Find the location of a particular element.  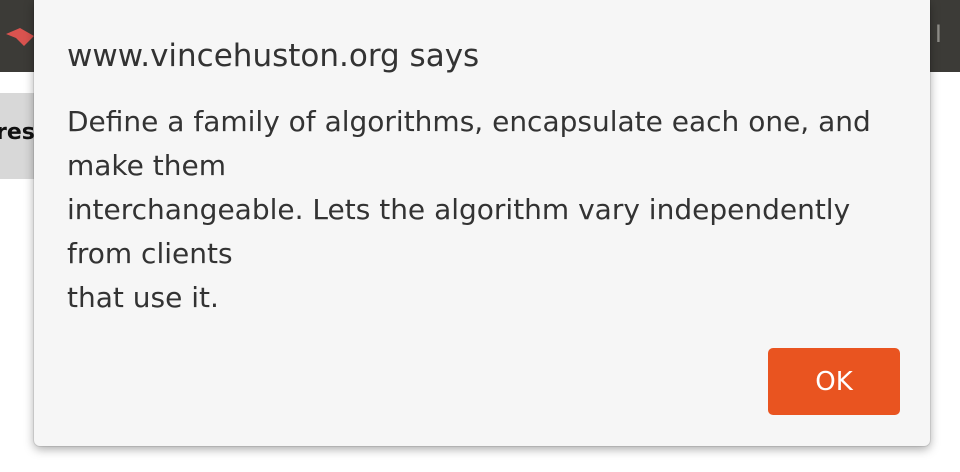

ubuntu-red-logo-icon is located at coordinates (20, 37).